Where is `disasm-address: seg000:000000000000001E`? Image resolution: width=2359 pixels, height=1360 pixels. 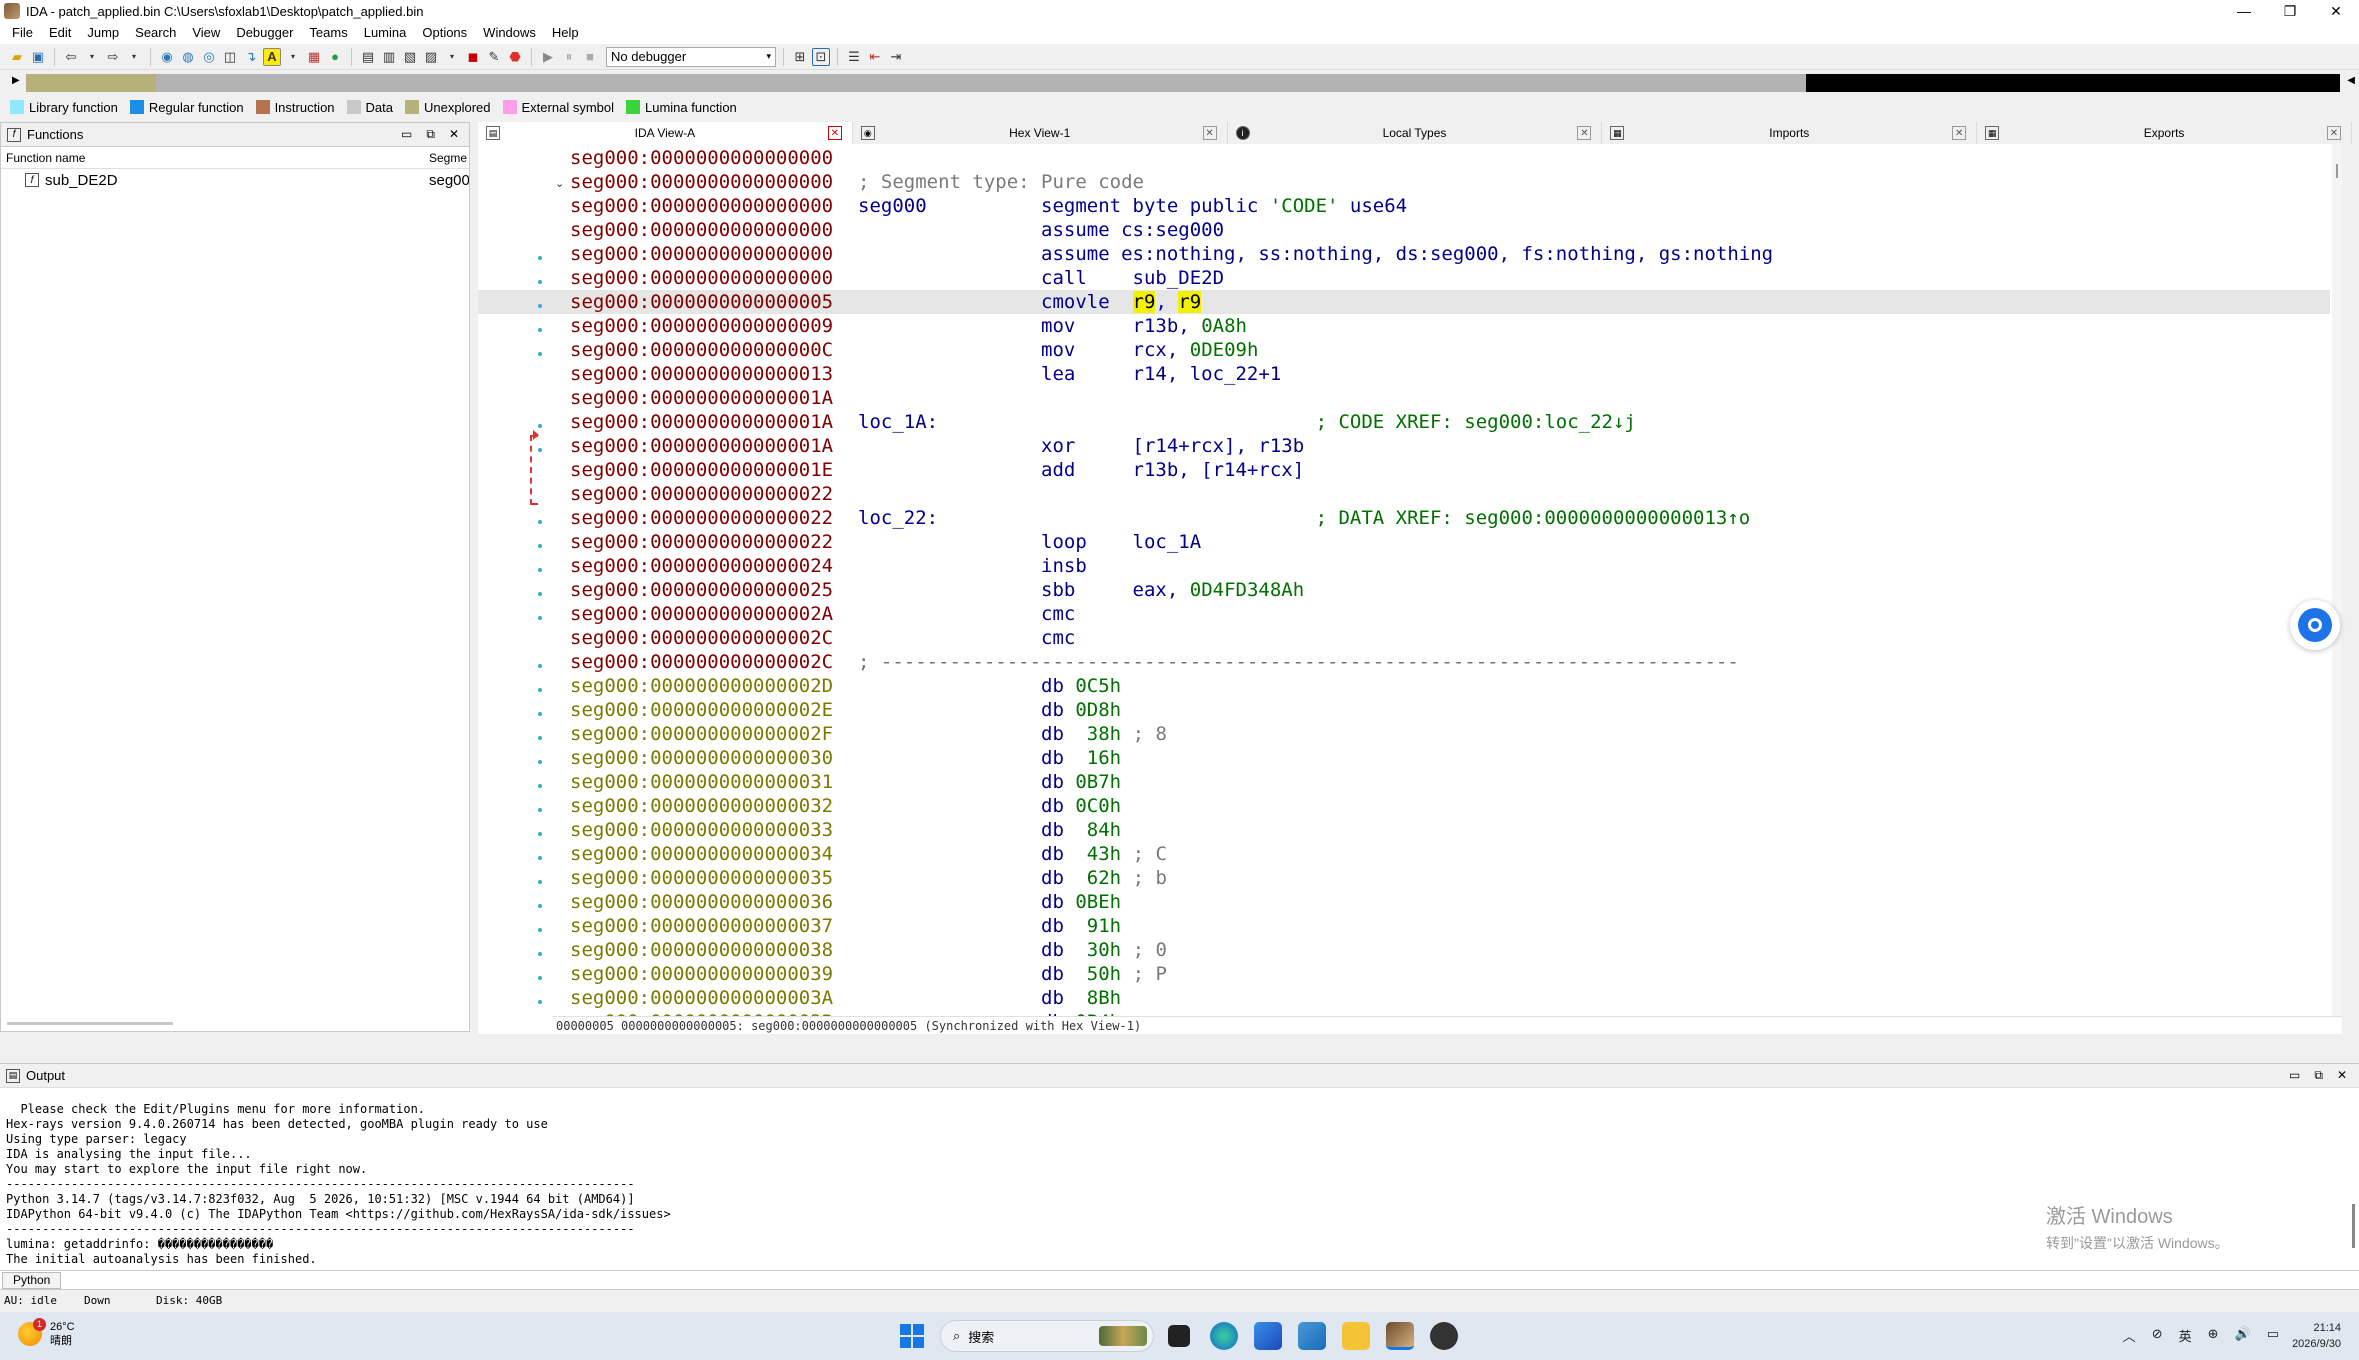 disasm-address: seg000:000000000000001E is located at coordinates (714, 470).